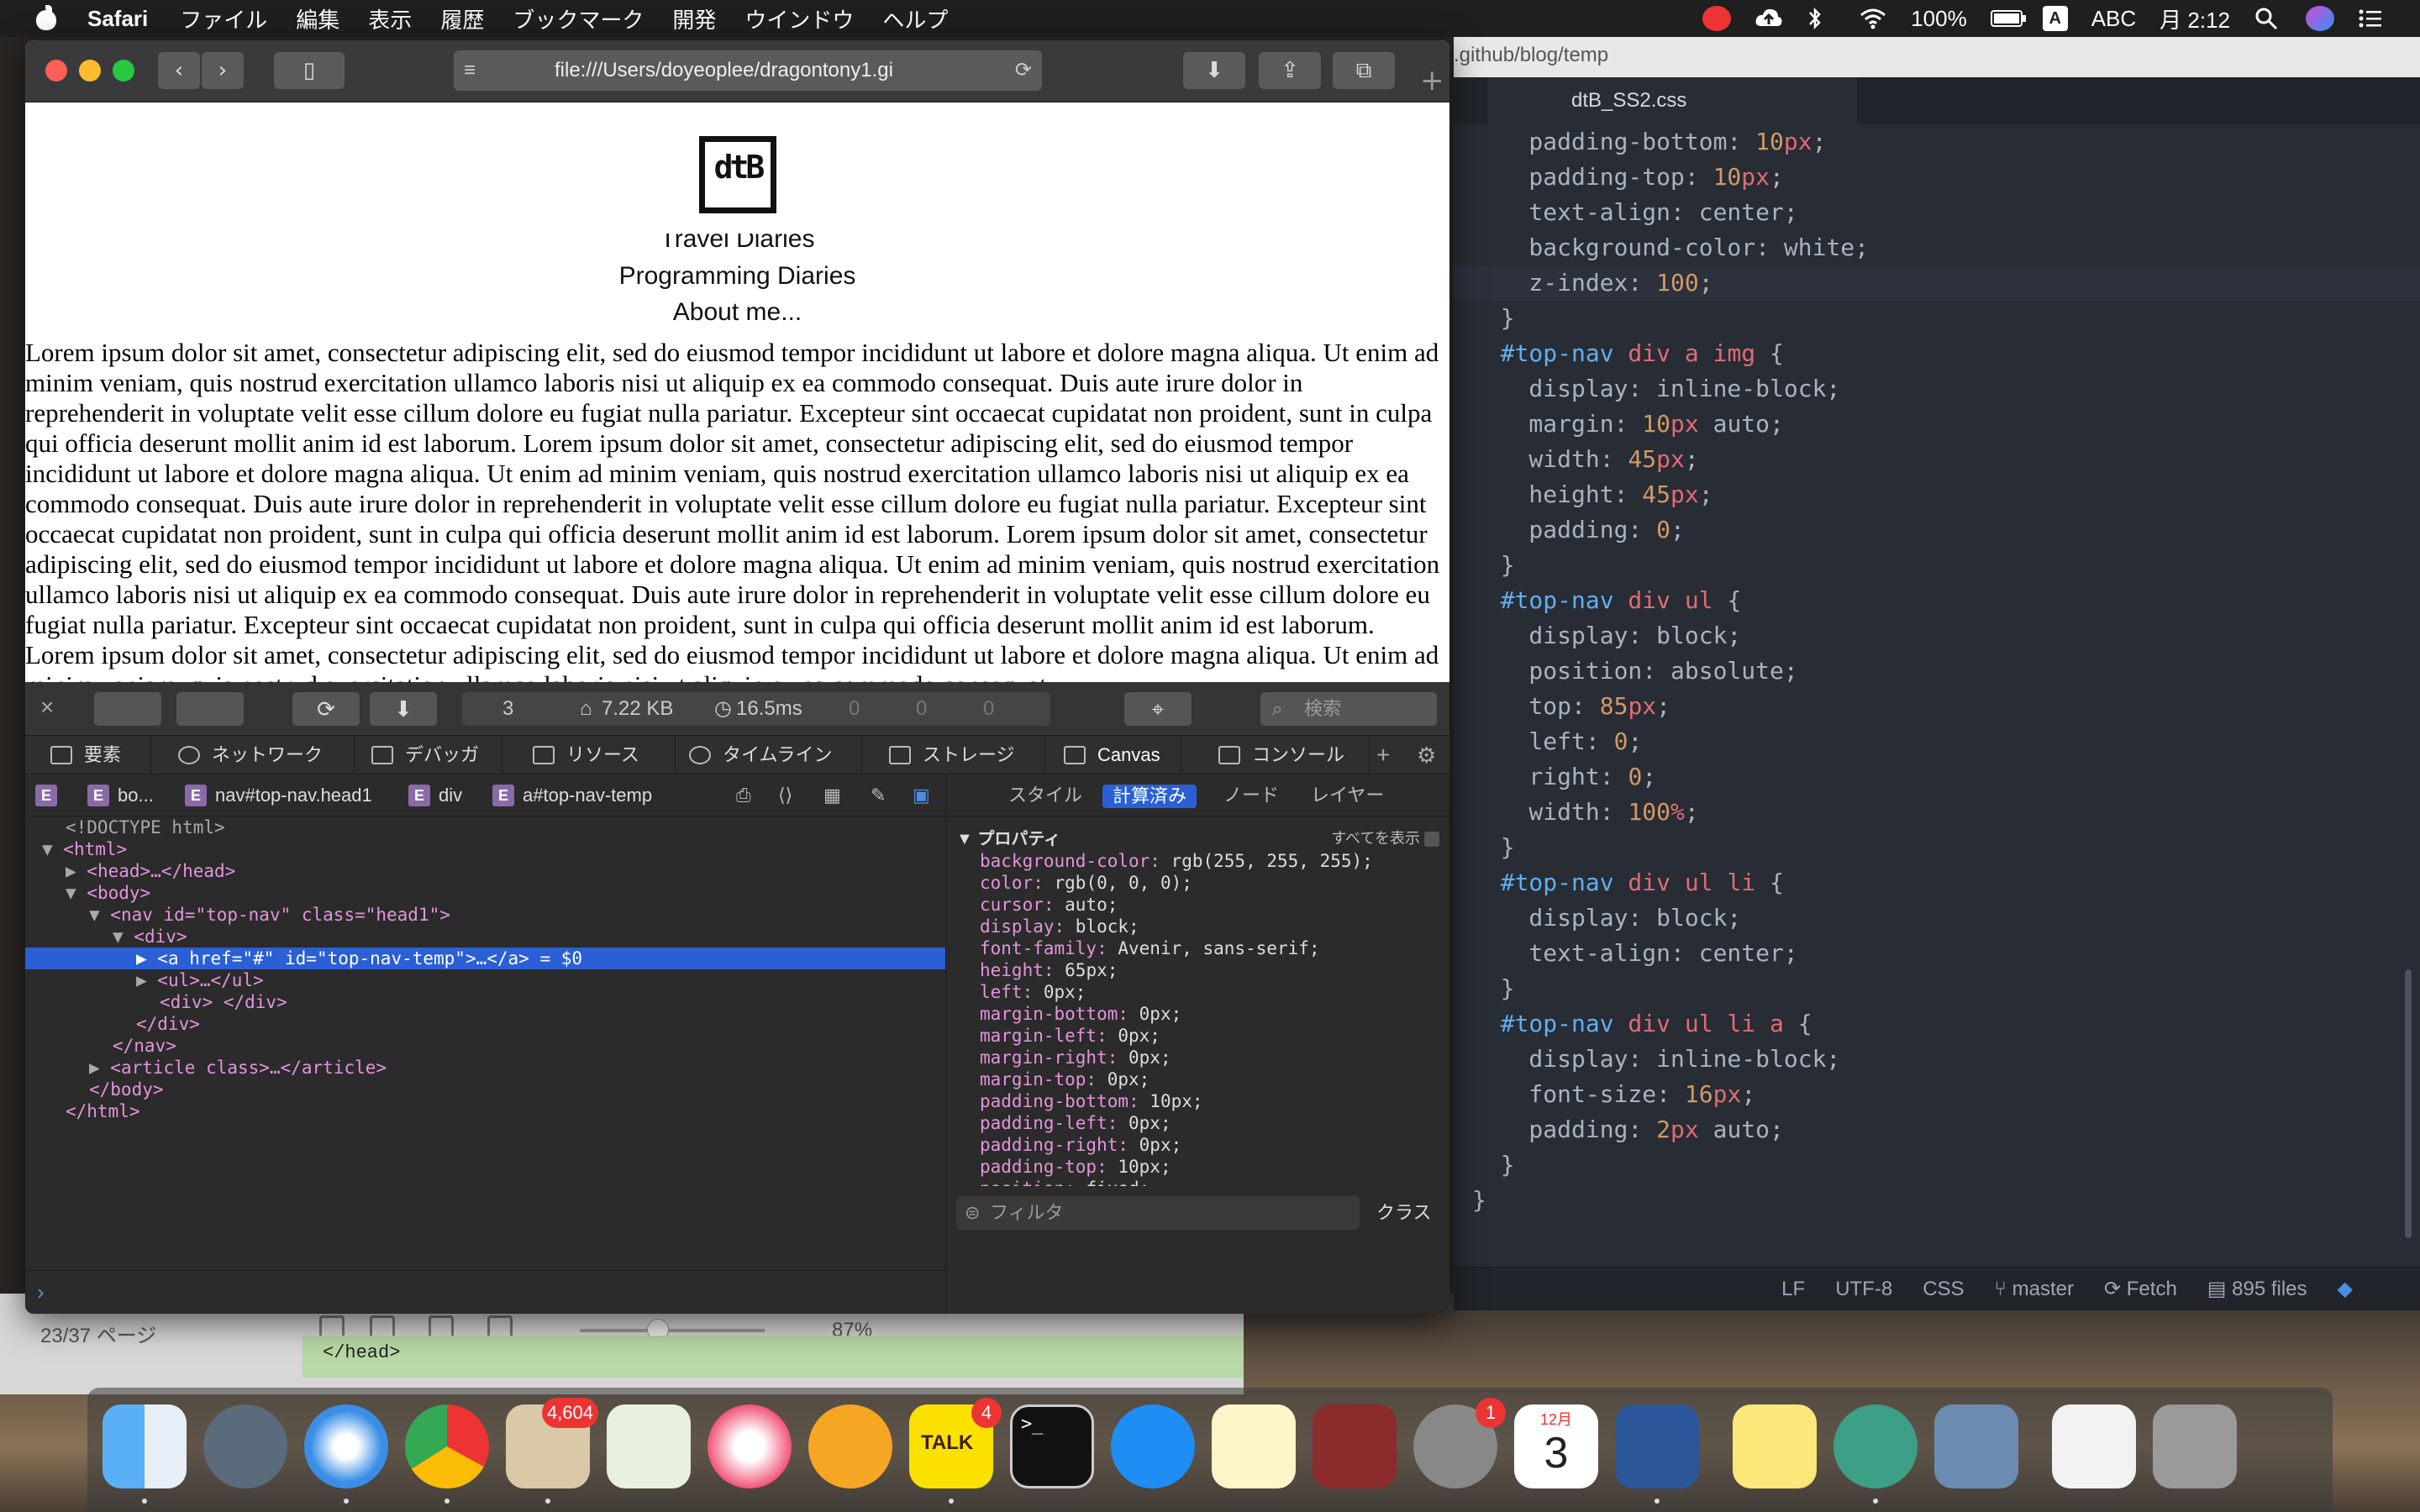 This screenshot has height=1512, width=2420. Describe the element at coordinates (855, 709) in the screenshot. I see `message-count: 0` at that location.